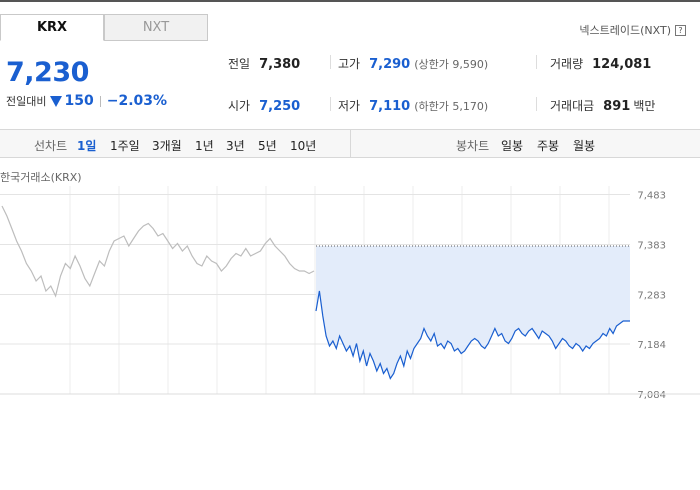 Image resolution: width=700 pixels, height=490 pixels. Describe the element at coordinates (86, 145) in the screenshot. I see `period-1d: 1일` at that location.